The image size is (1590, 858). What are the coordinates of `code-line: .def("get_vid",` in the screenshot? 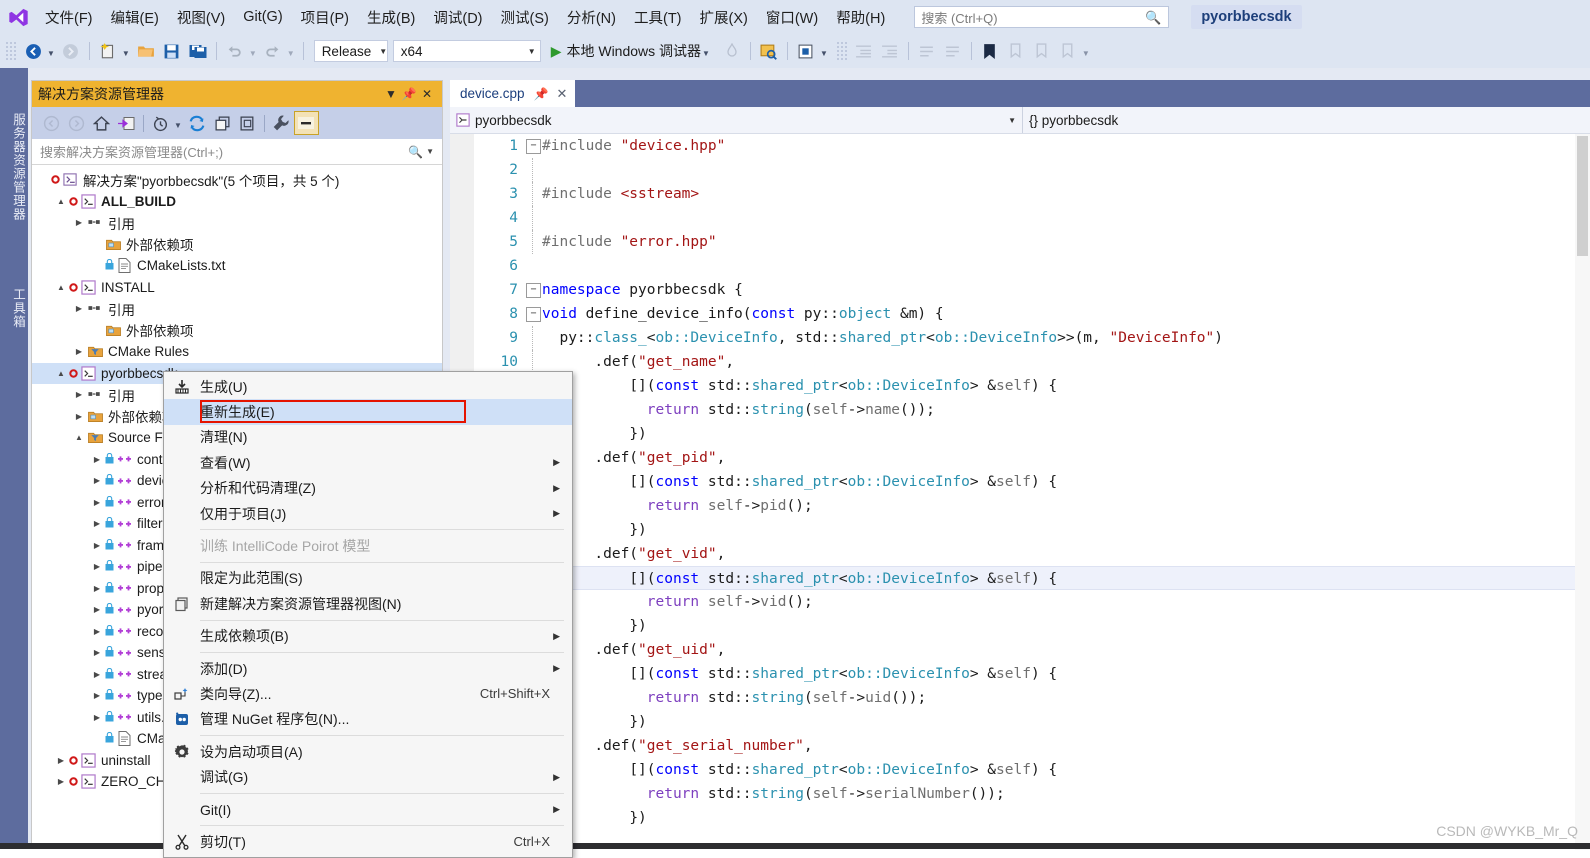 It's located at (1020, 554).